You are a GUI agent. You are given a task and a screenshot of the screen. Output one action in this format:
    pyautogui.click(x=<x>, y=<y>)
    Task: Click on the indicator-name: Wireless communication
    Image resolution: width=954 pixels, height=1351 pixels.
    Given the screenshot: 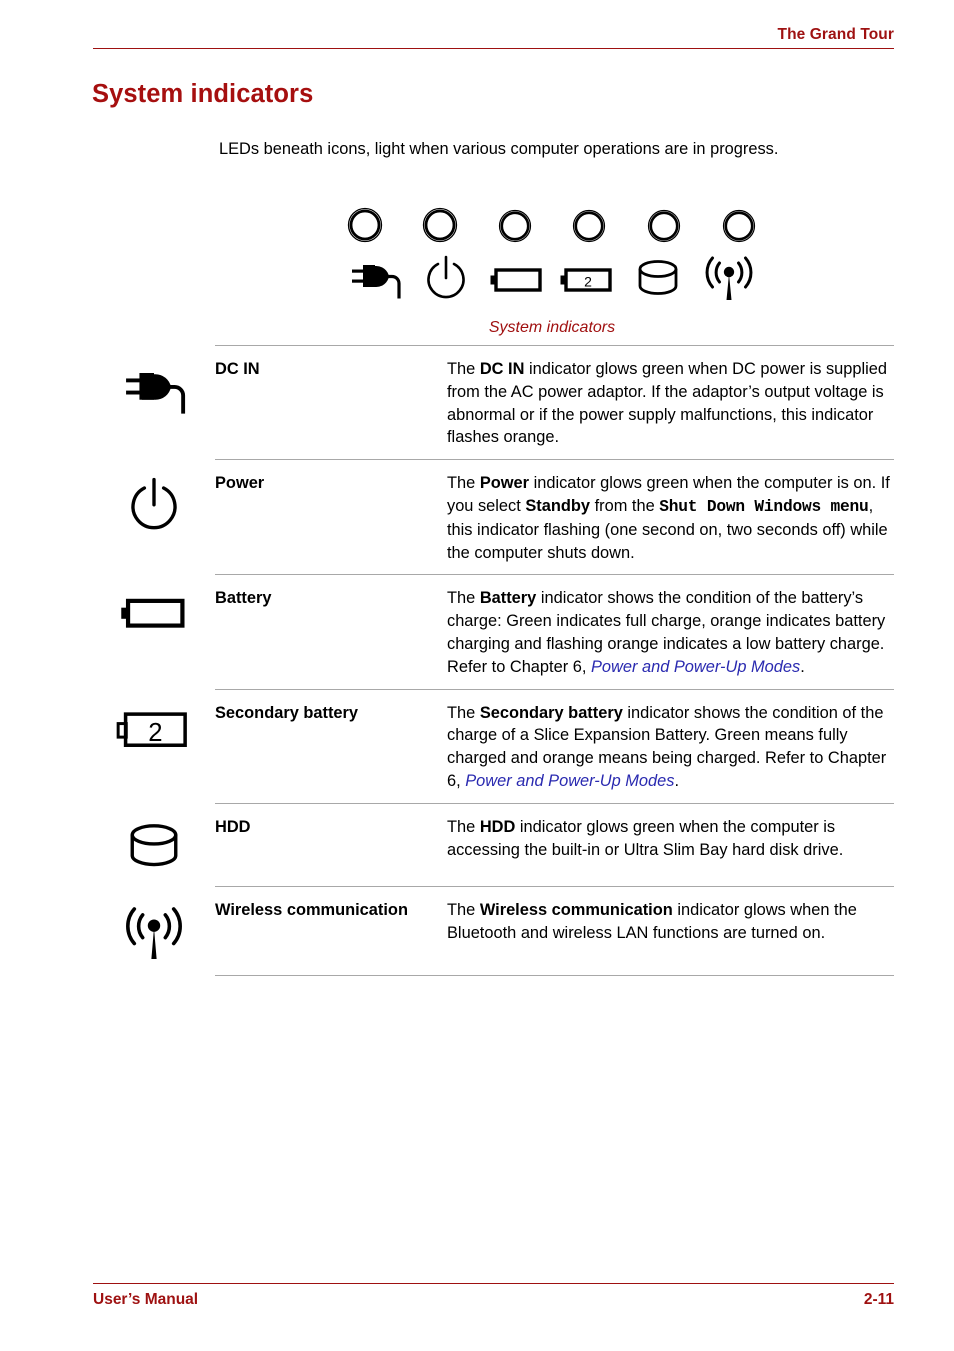 What is the action you would take?
    pyautogui.click(x=311, y=909)
    